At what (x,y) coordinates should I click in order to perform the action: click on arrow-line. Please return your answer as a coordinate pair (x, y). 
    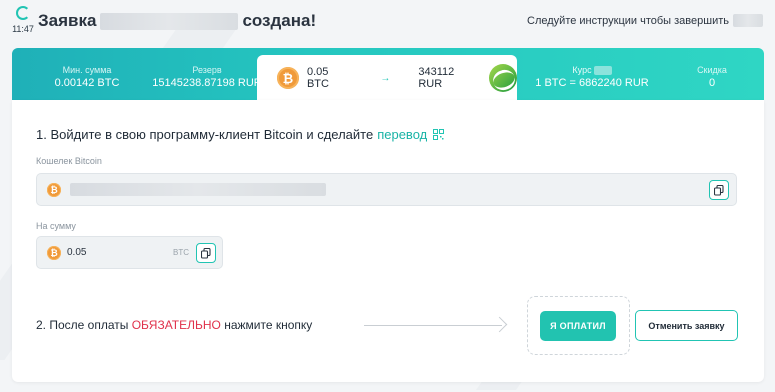
    Looking at the image, I should click on (433, 325).